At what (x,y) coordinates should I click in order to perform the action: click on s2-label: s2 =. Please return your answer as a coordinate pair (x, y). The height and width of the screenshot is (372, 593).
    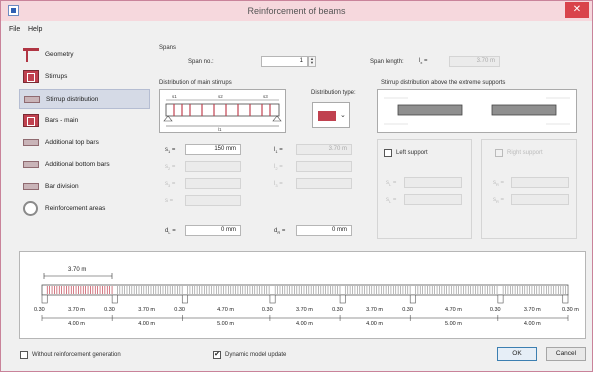
    Looking at the image, I should click on (170, 168).